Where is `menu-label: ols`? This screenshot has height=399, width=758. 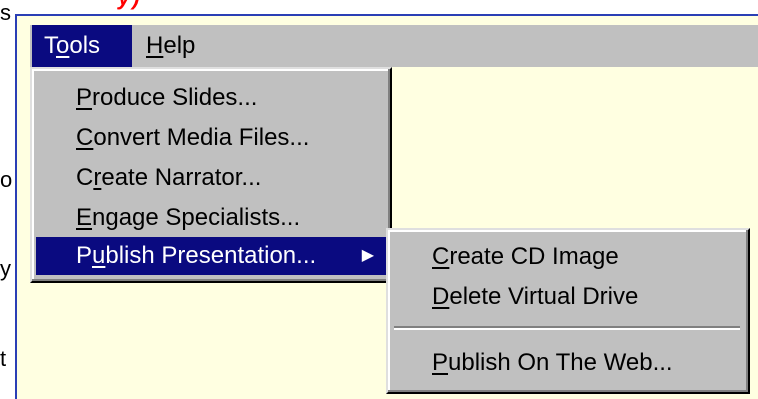 menu-label: ols is located at coordinates (85, 45).